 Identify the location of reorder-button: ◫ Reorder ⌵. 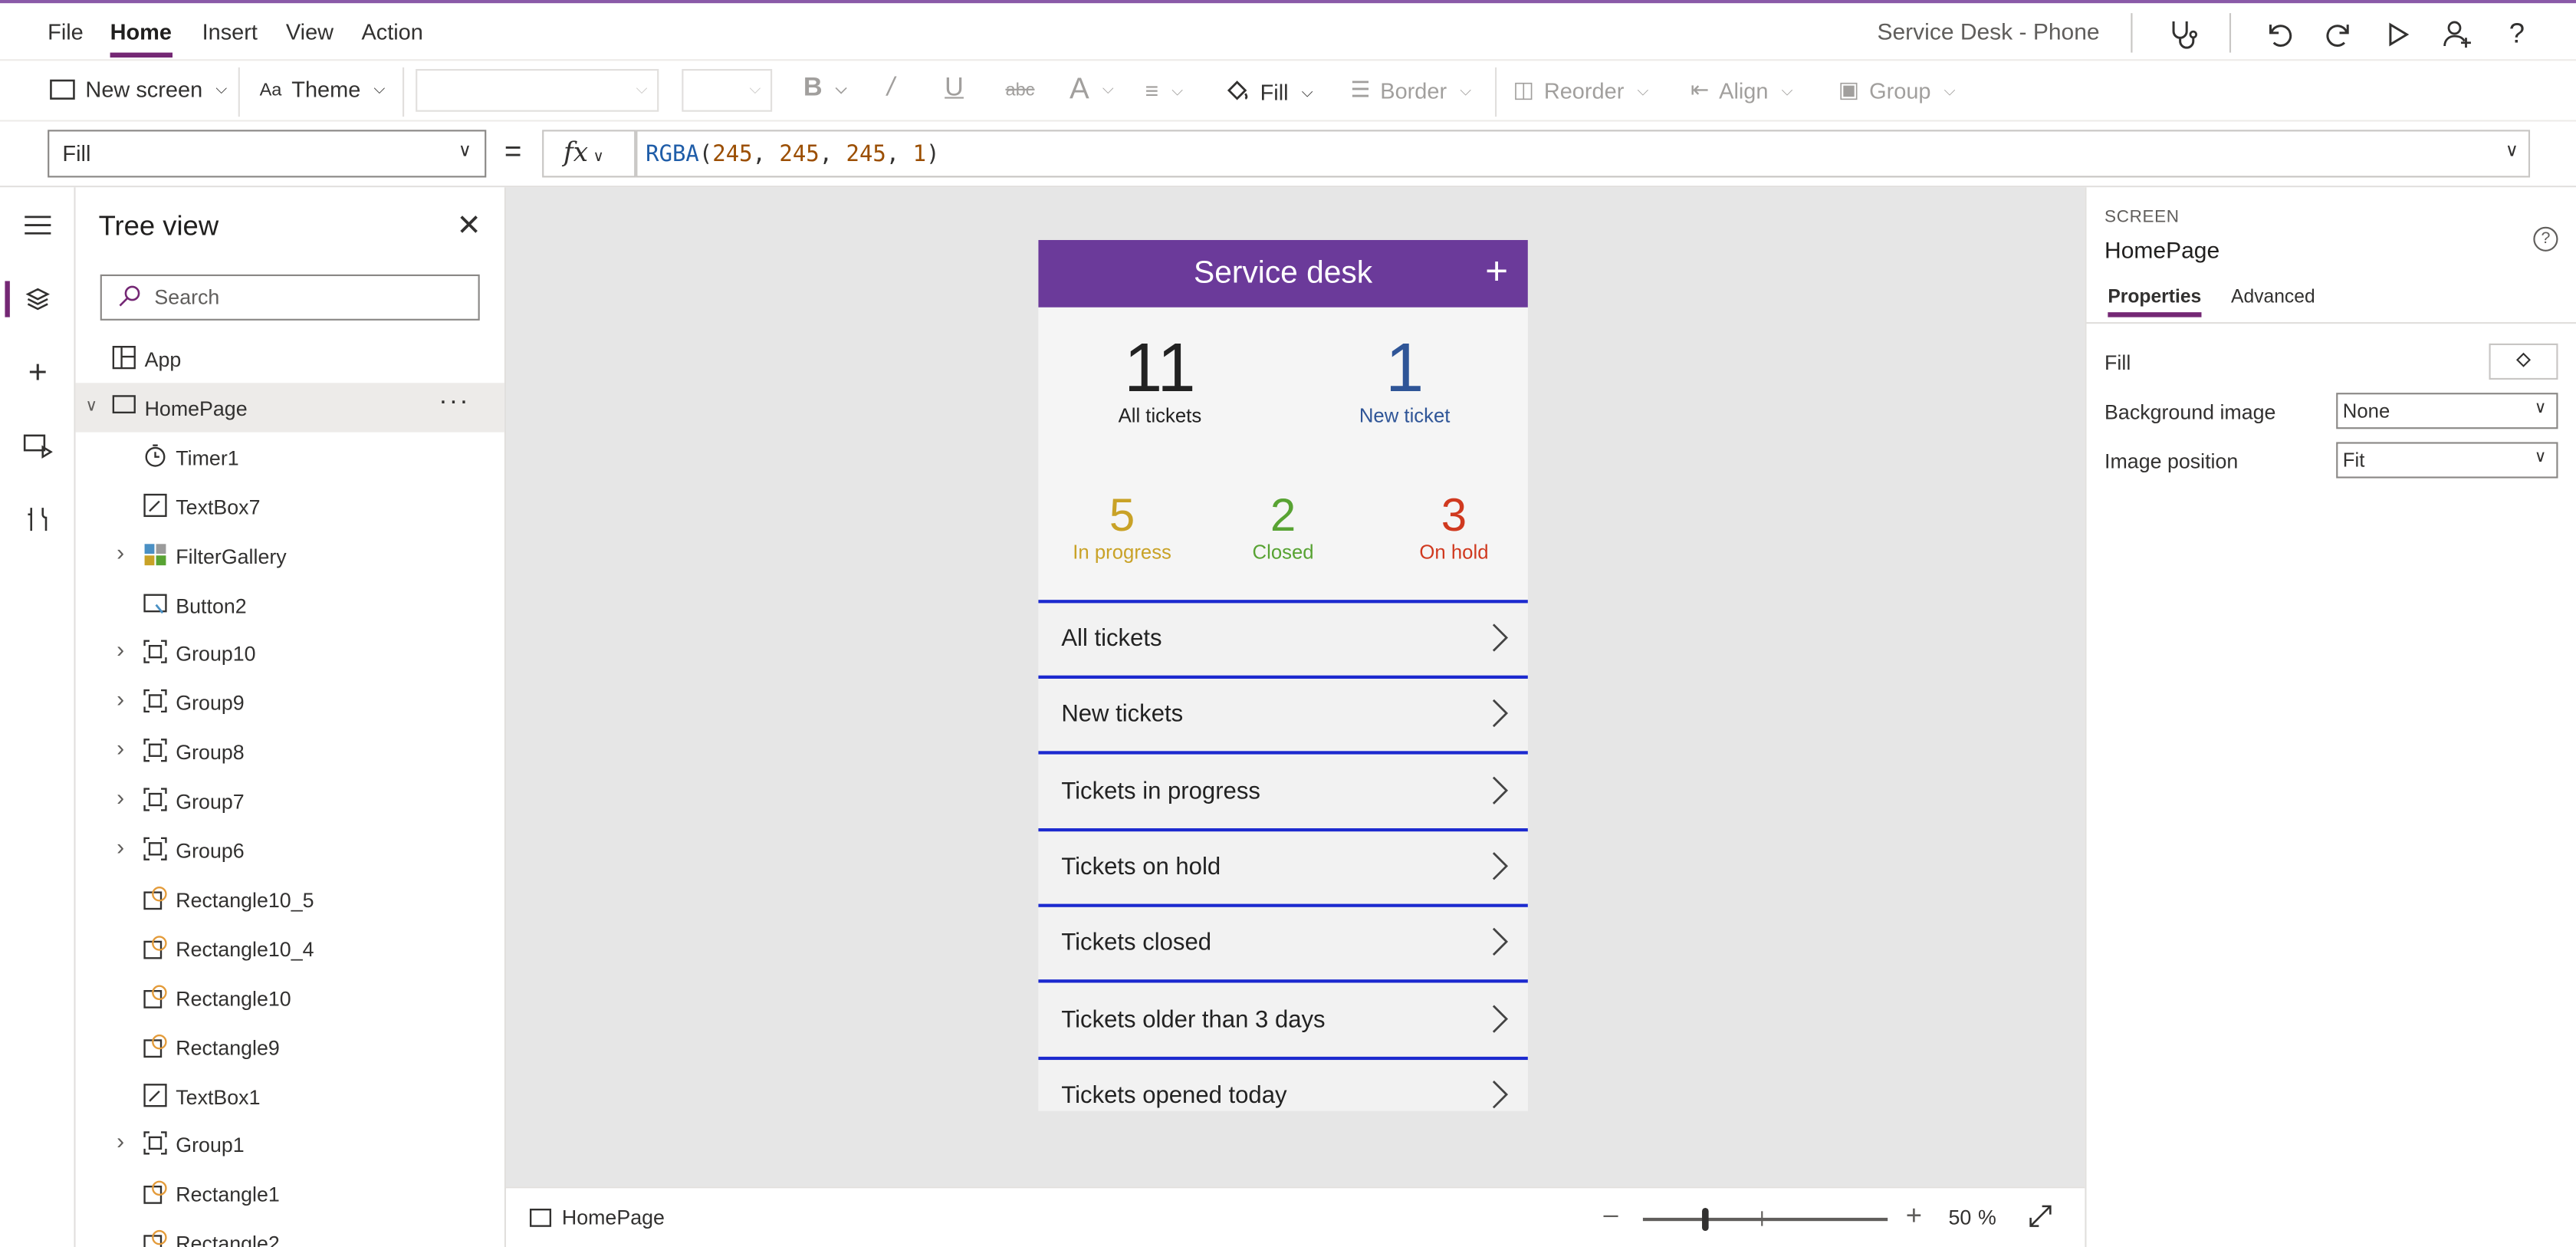
(1581, 91).